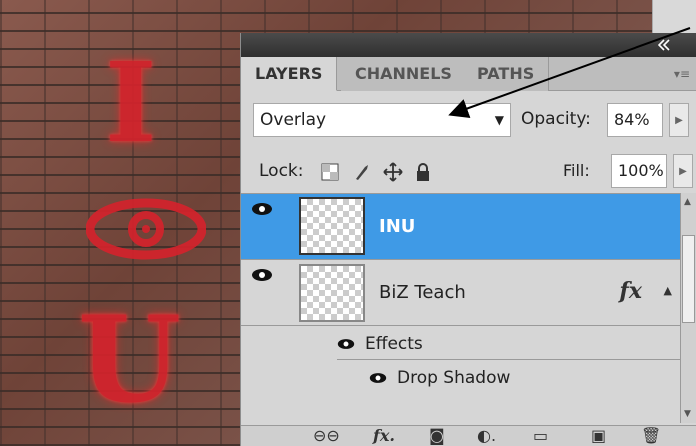  Describe the element at coordinates (540, 435) in the screenshot. I see `new-group-icon: ▭` at that location.